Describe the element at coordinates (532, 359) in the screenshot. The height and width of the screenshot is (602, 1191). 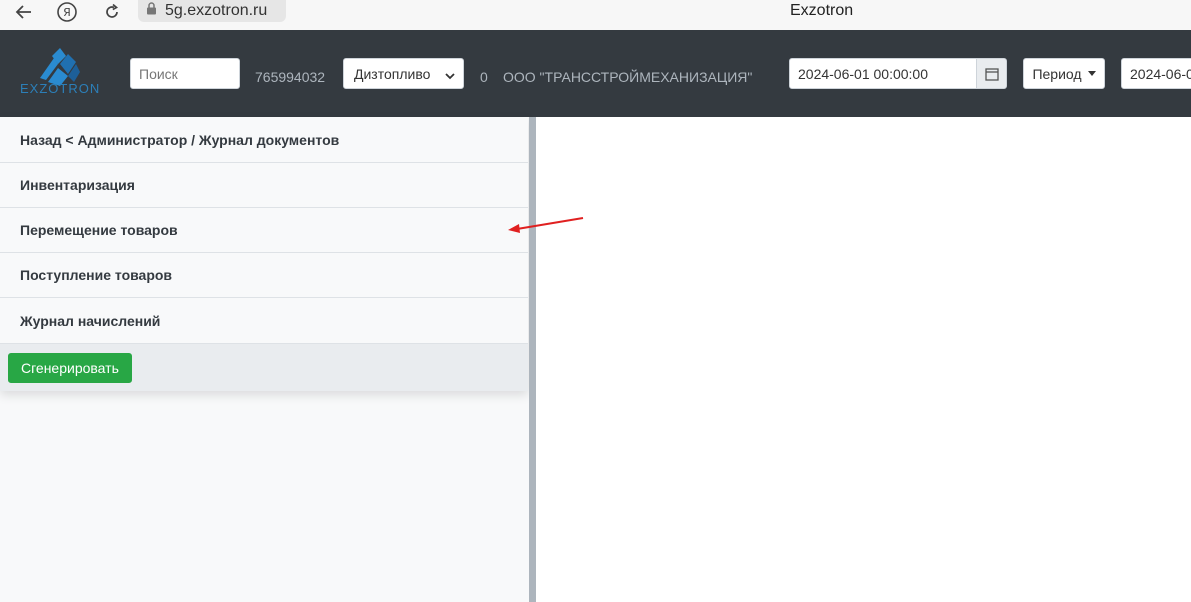
I see `panel-splitter` at that location.